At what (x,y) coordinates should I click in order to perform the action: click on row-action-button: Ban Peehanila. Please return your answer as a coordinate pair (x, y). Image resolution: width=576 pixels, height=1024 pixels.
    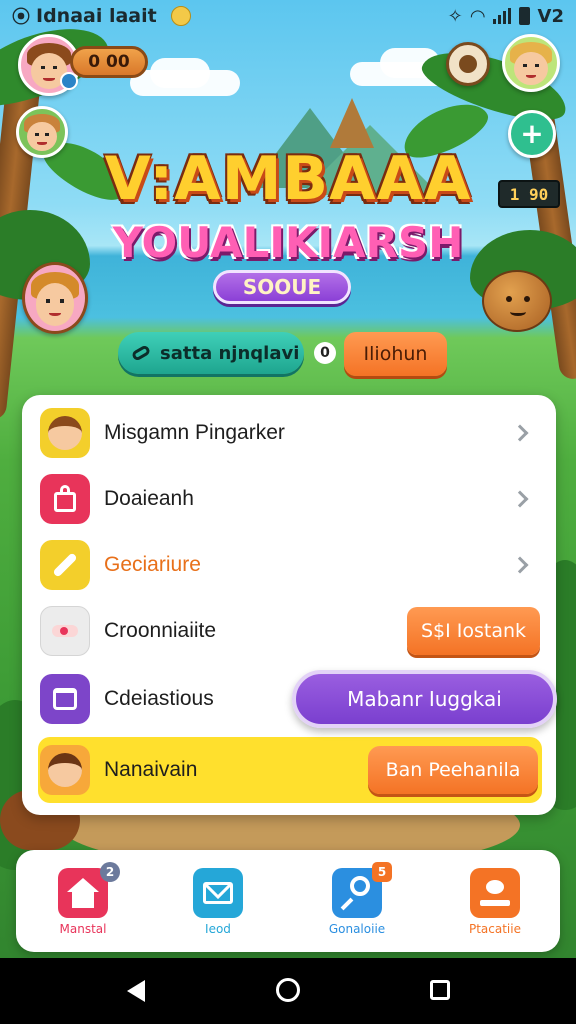
    Looking at the image, I should click on (453, 770).